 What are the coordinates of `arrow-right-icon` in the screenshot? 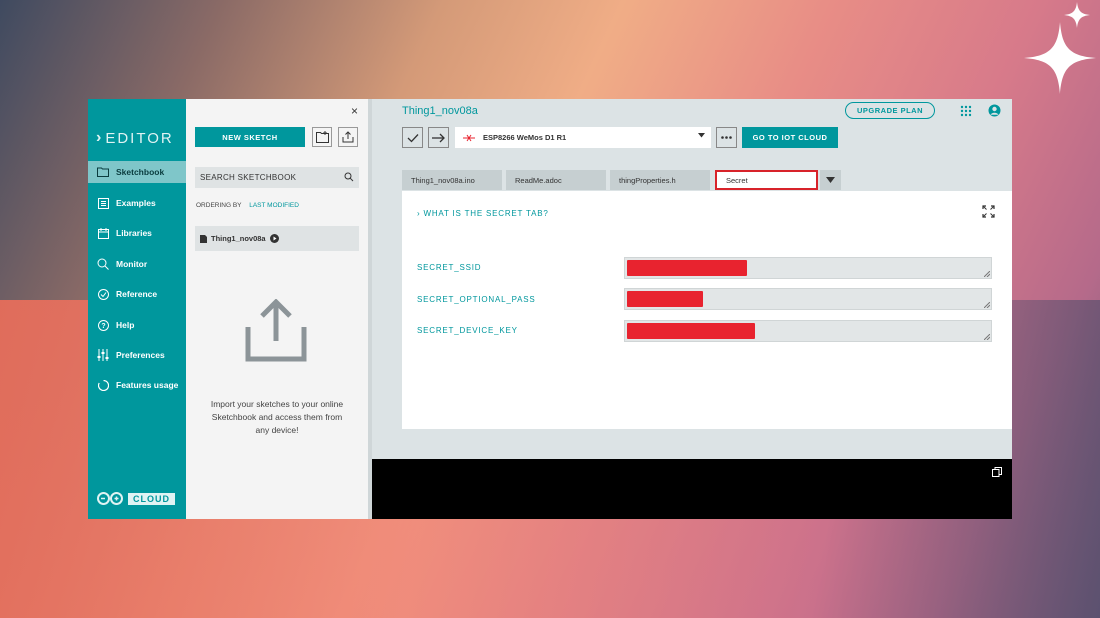 It's located at (438, 137).